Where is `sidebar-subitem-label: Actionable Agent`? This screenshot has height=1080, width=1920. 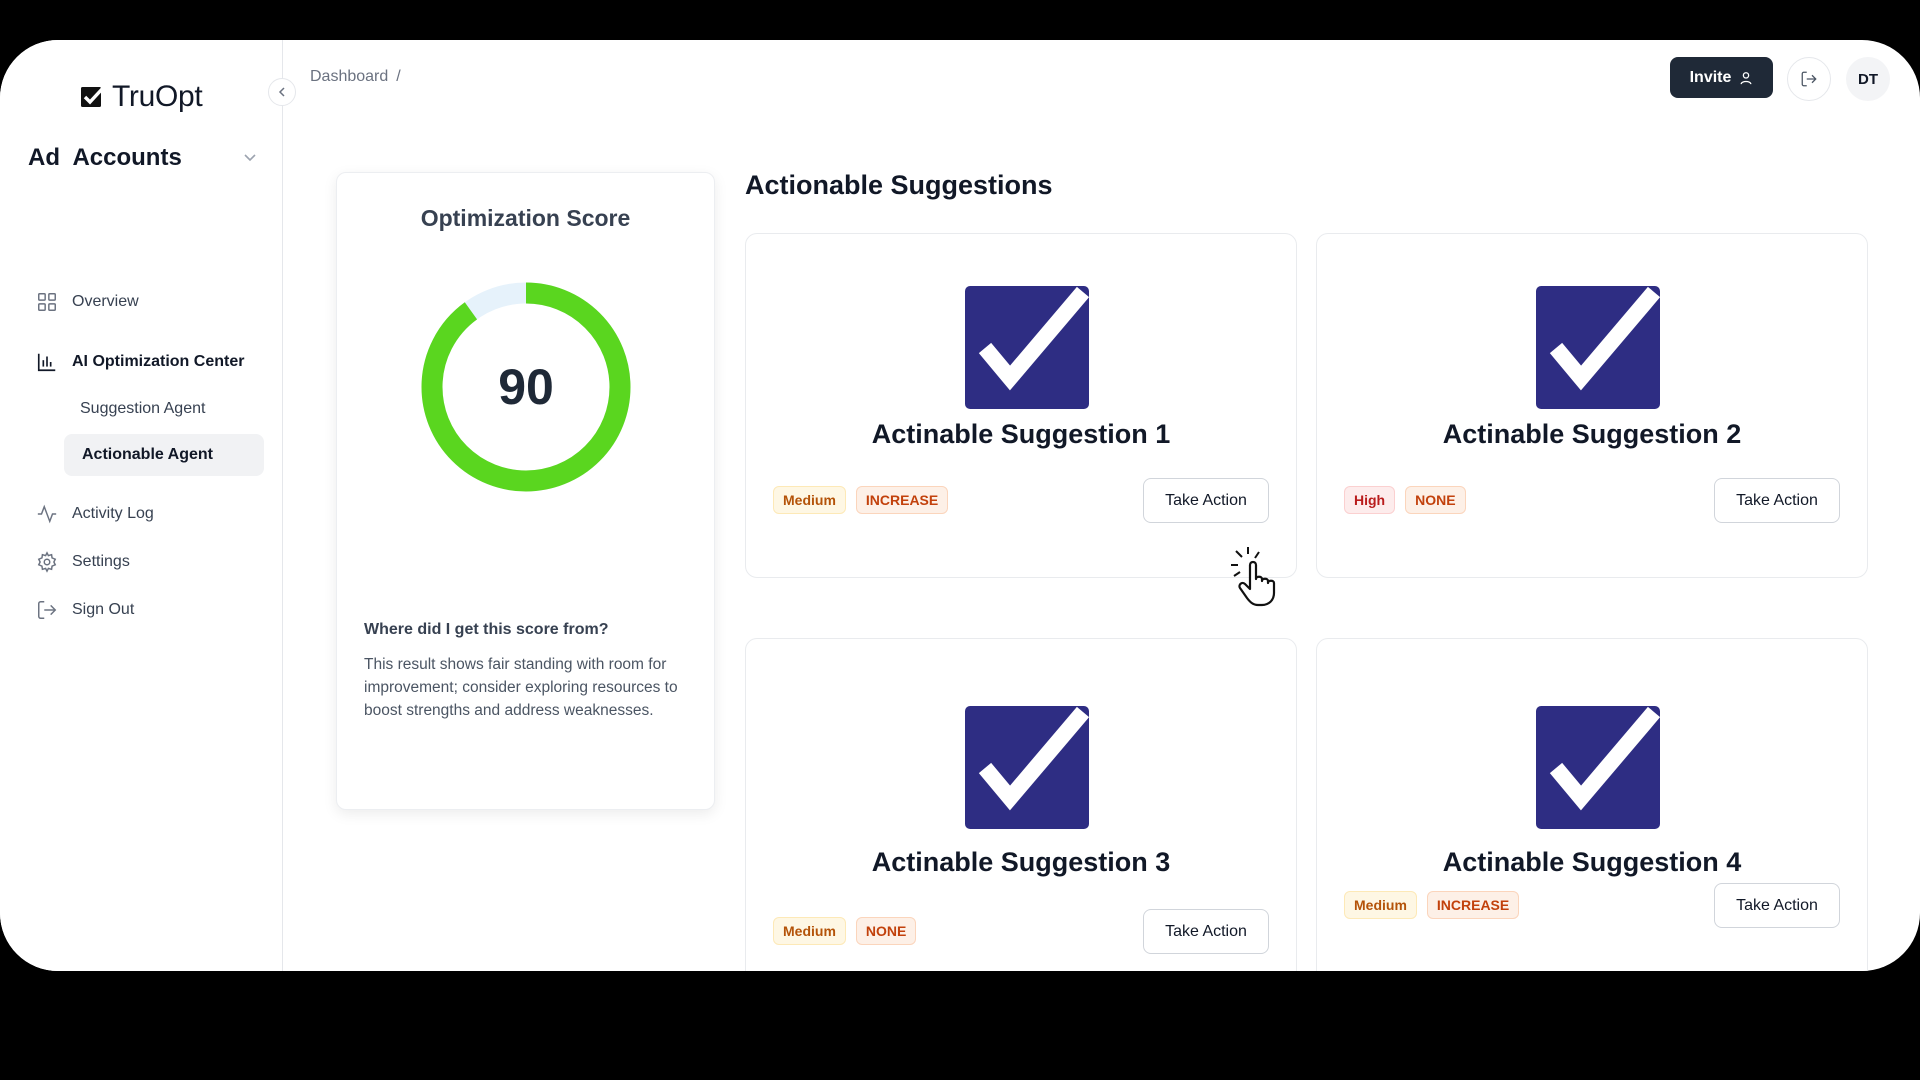
sidebar-subitem-label: Actionable Agent is located at coordinates (147, 454).